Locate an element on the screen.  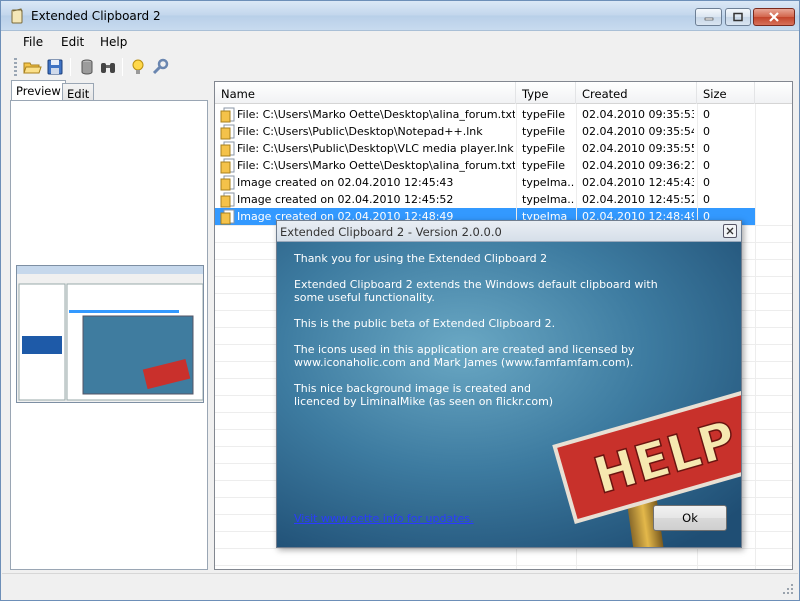
menu-help: Help is located at coordinates (113, 42).